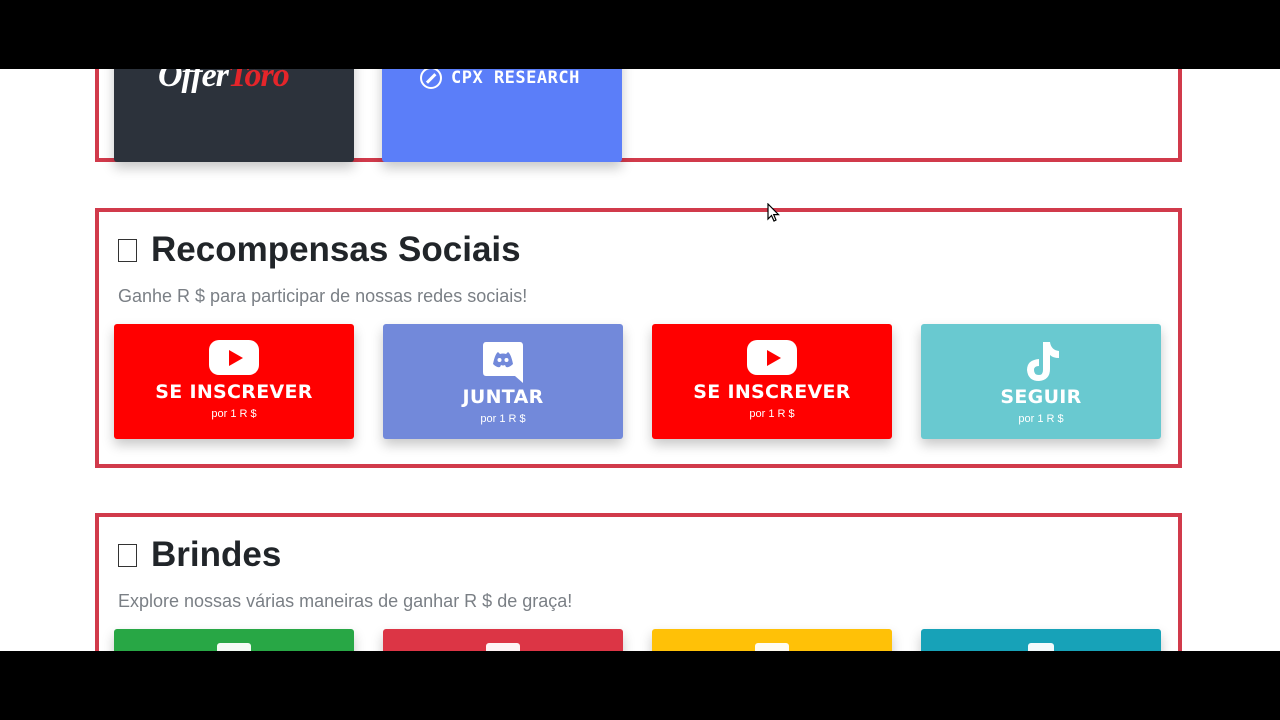 Image resolution: width=1280 pixels, height=720 pixels. I want to click on discord-icon, so click(503, 362).